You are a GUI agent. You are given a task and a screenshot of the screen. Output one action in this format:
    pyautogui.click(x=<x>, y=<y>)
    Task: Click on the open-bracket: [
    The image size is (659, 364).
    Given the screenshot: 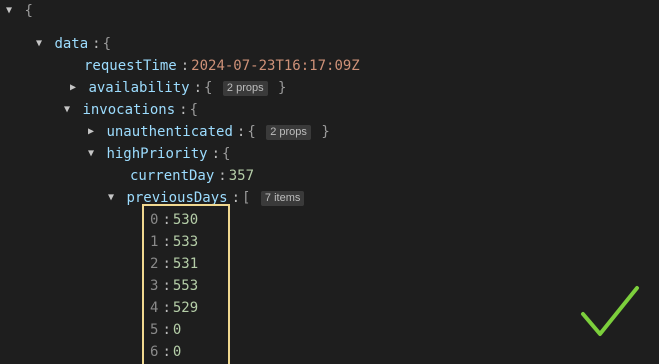 What is the action you would take?
    pyautogui.click(x=246, y=198)
    